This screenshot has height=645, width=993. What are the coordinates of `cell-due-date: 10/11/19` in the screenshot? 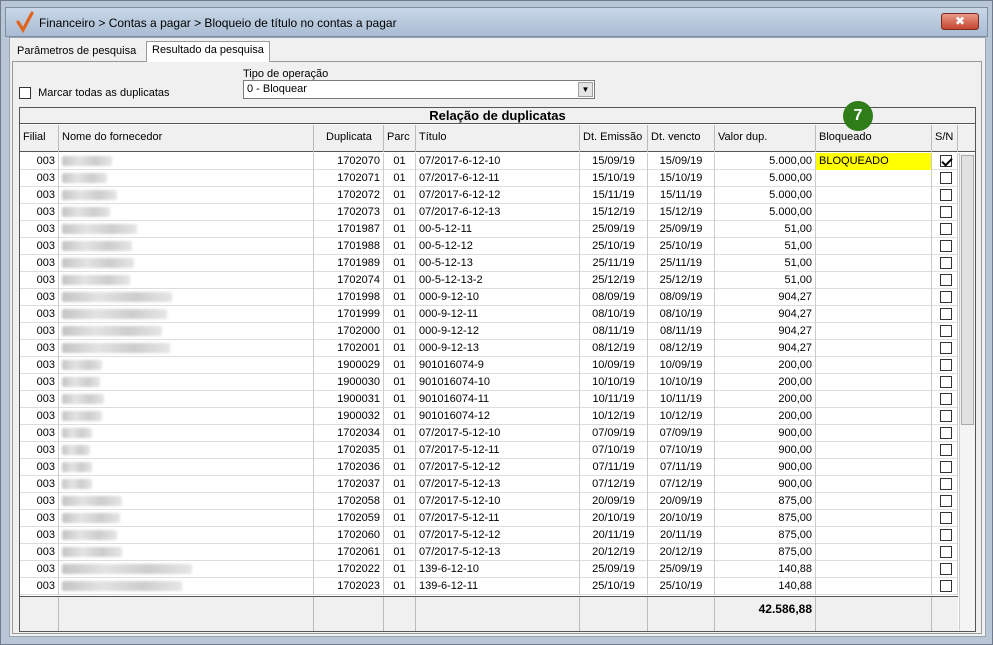 It's located at (681, 399).